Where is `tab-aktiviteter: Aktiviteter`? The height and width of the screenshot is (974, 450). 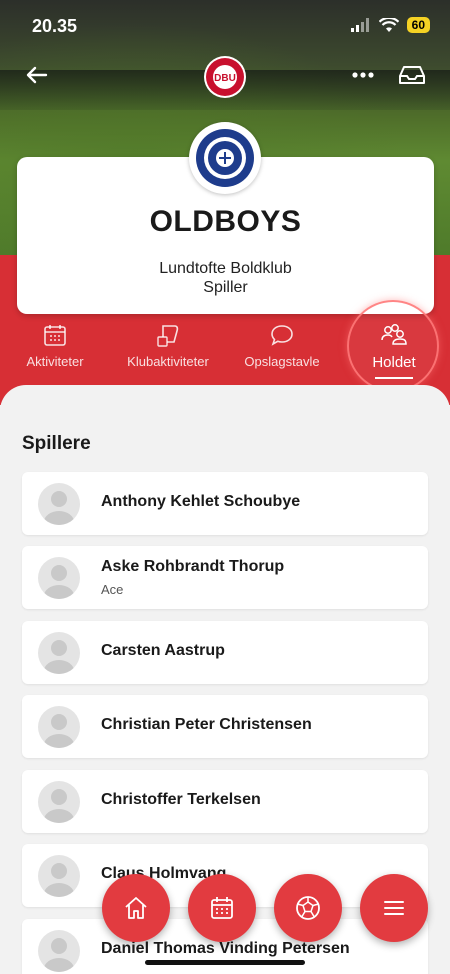
tab-aktiviteter: Aktiviteter is located at coordinates (55, 357).